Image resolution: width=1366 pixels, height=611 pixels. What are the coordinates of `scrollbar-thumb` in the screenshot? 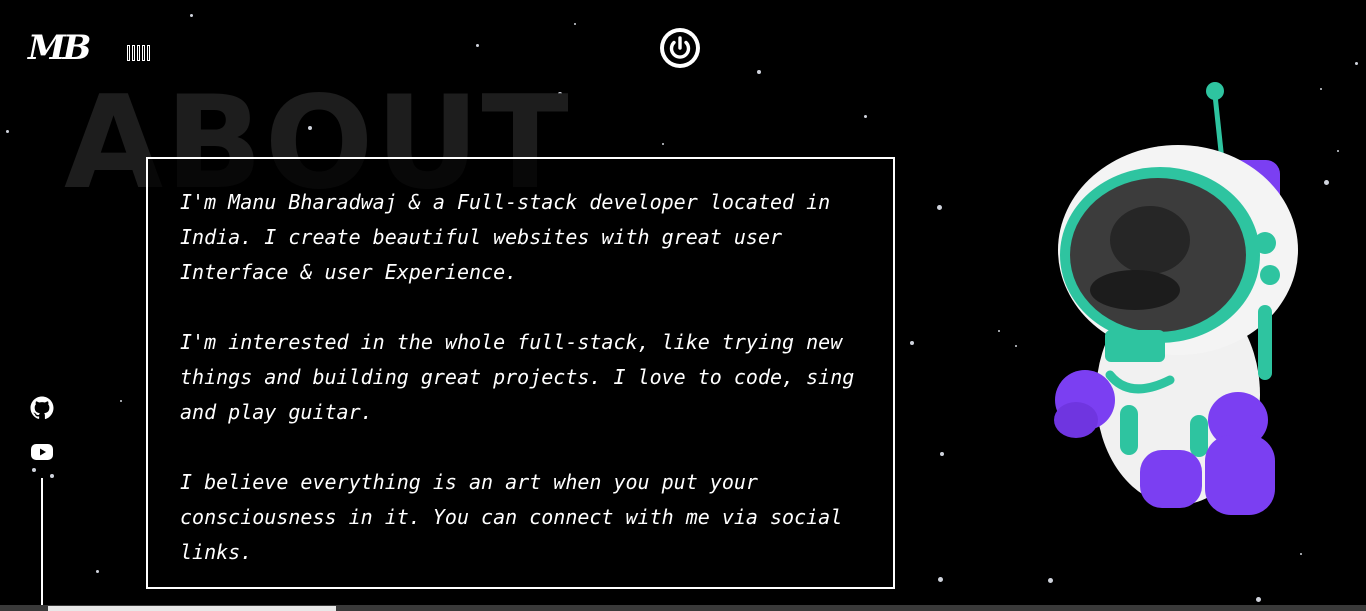 It's located at (192, 608).